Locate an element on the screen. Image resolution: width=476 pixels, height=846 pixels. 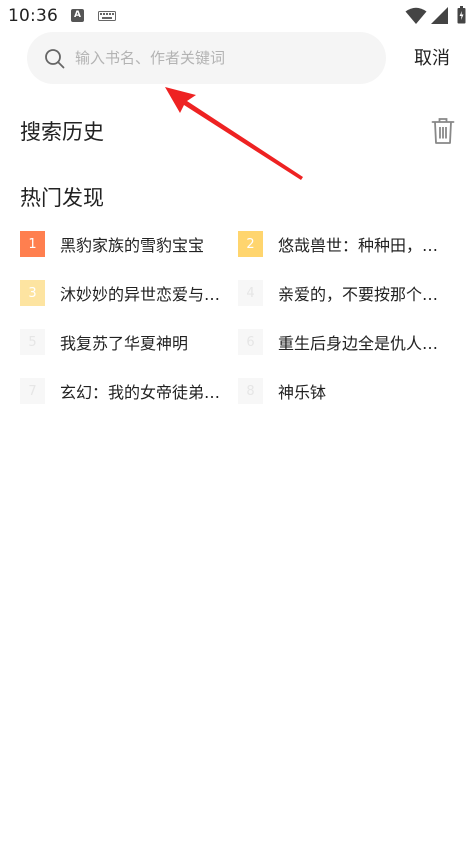
wifi-icon is located at coordinates (416, 15).